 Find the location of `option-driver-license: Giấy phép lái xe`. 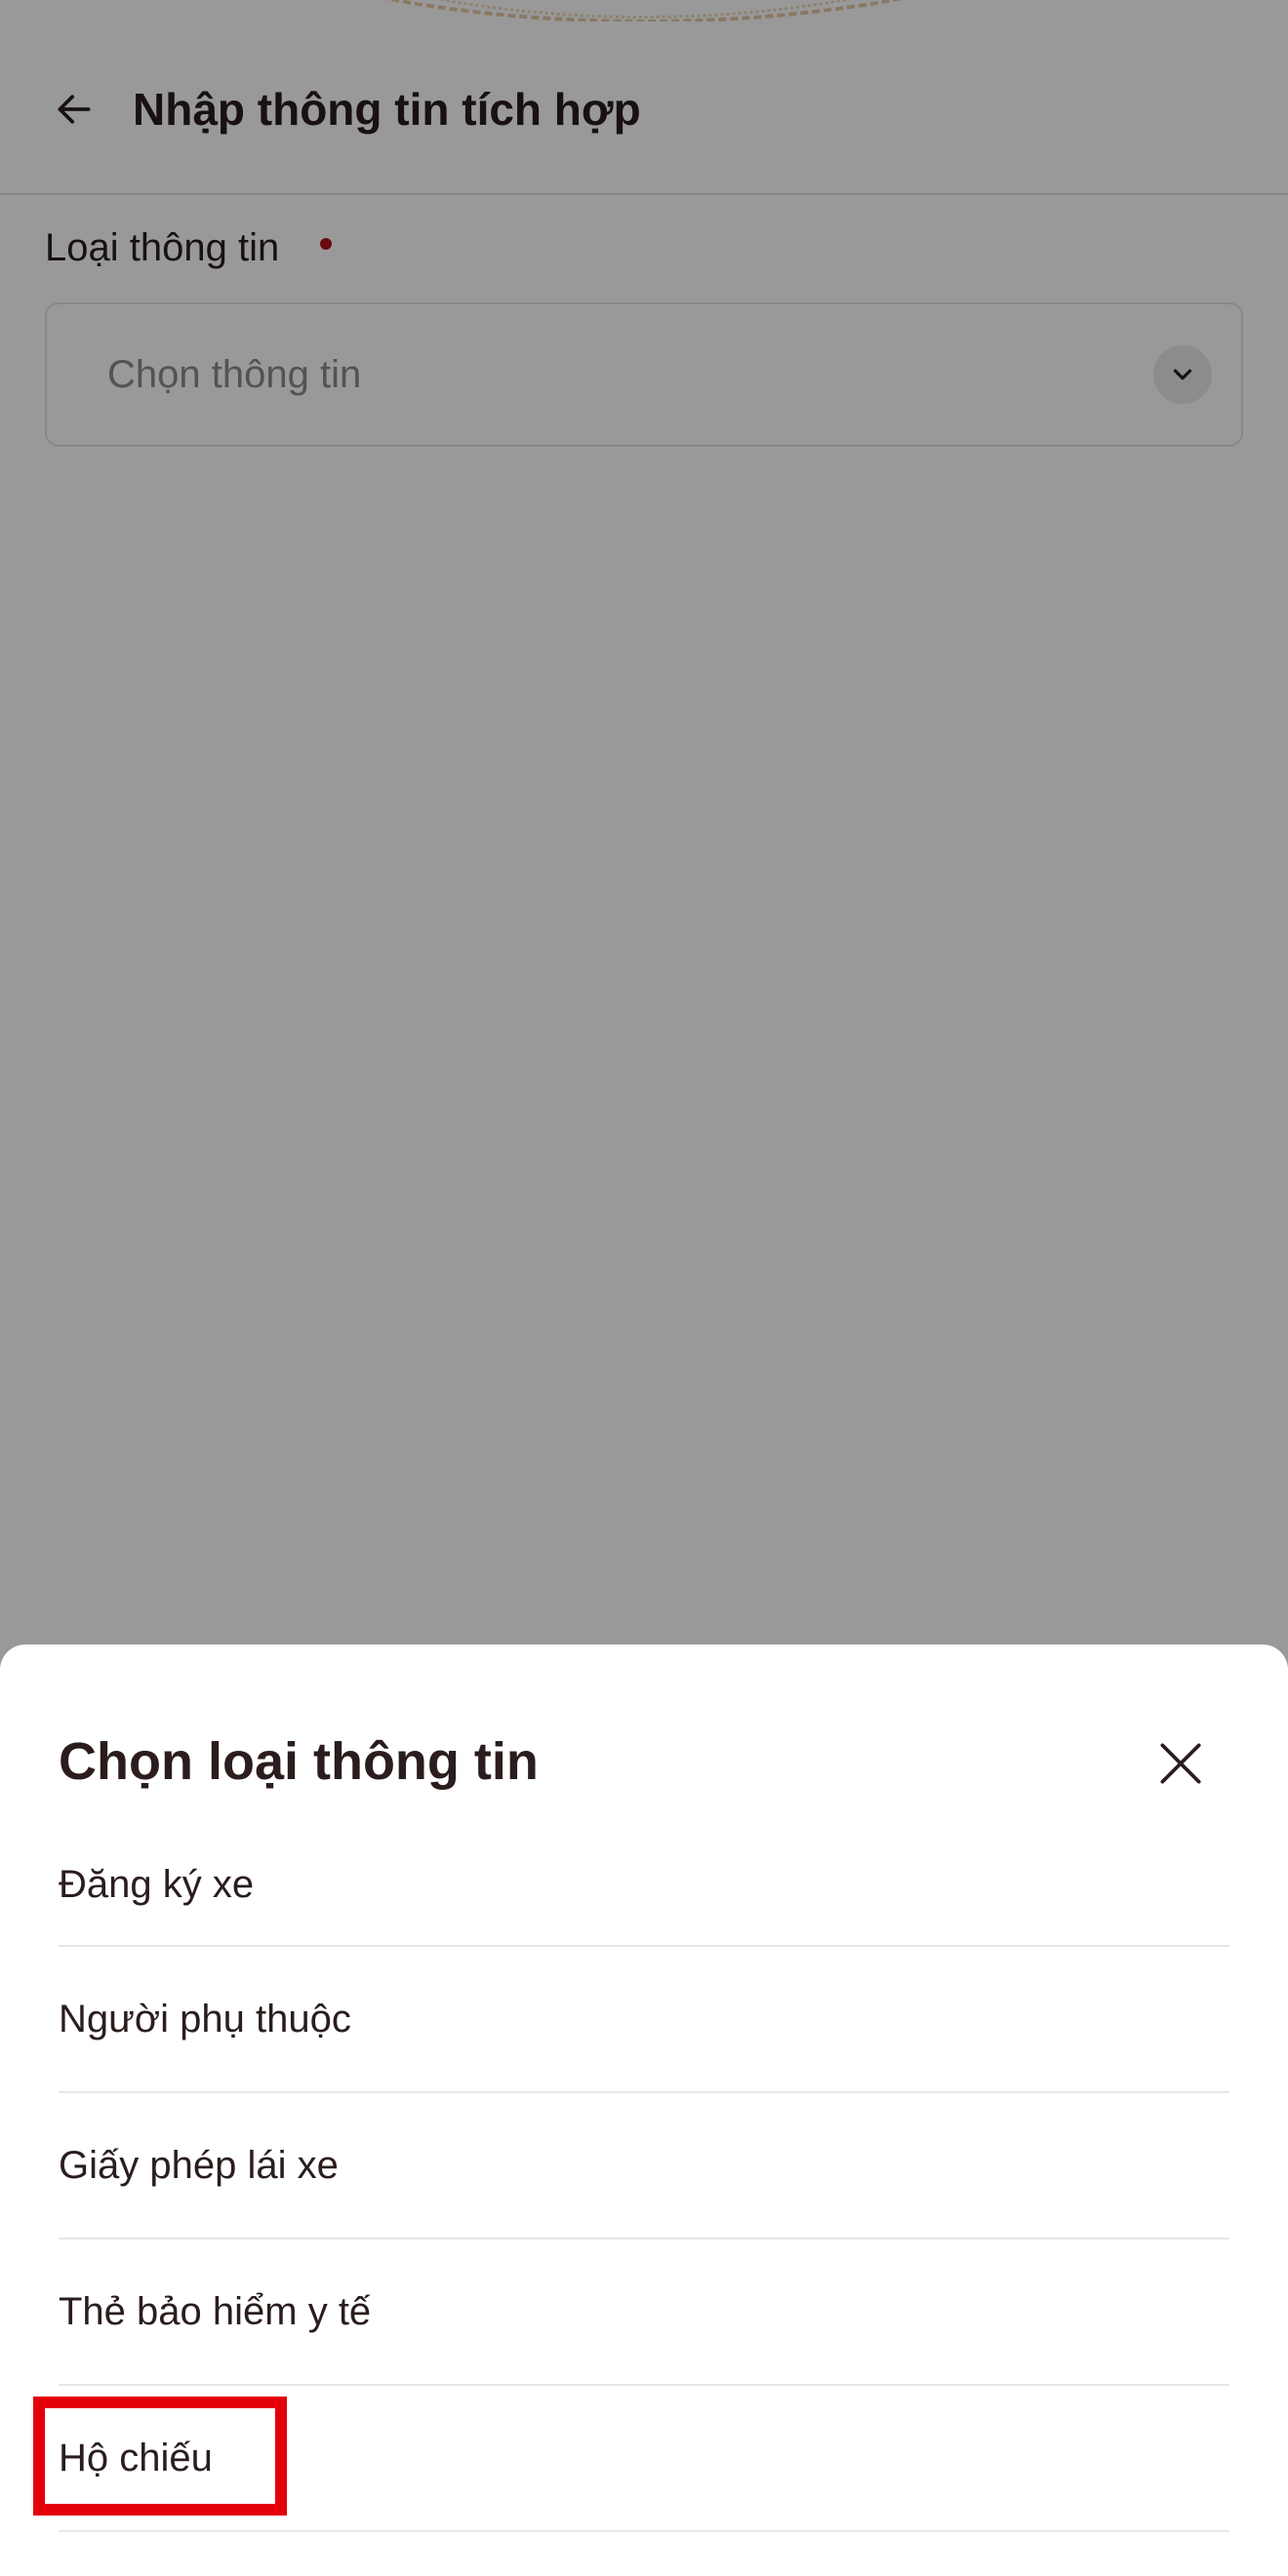

option-driver-license: Giấy phép lái xe is located at coordinates (644, 2166).